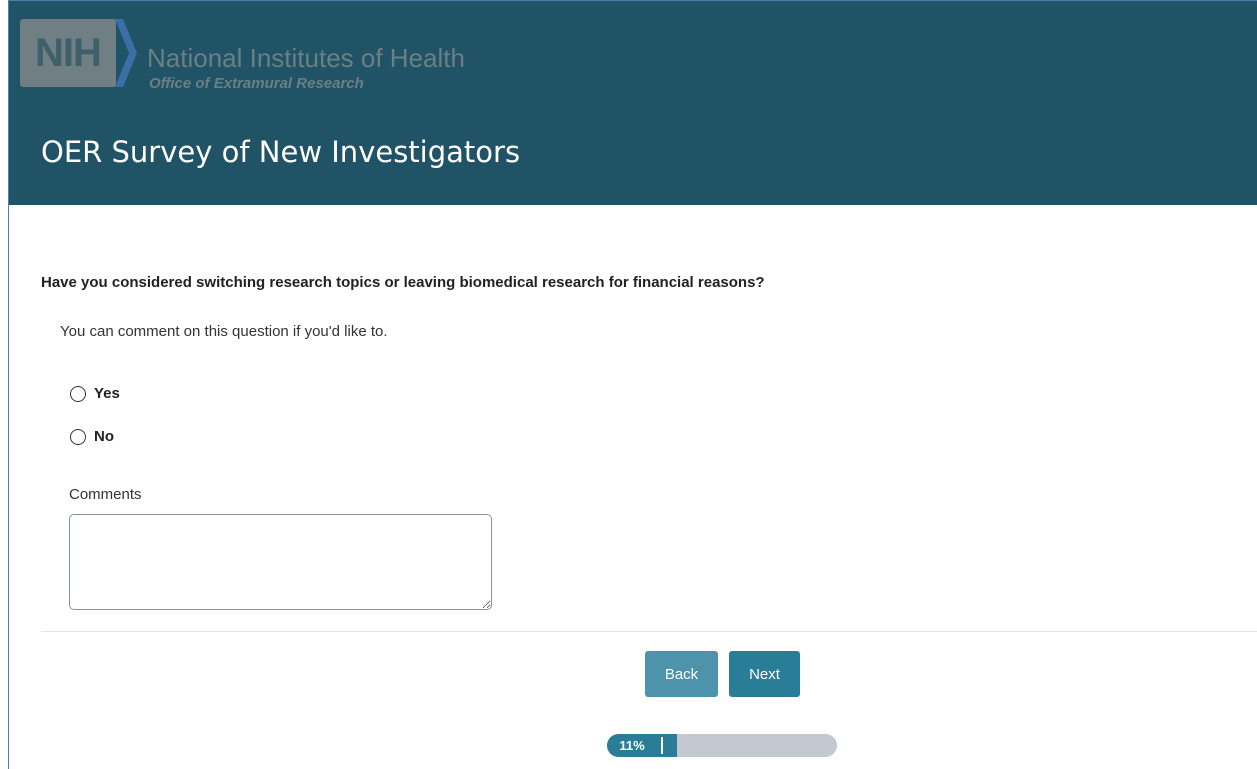 The image size is (1257, 769). What do you see at coordinates (632, 745) in the screenshot?
I see `progress-label: 11%` at bounding box center [632, 745].